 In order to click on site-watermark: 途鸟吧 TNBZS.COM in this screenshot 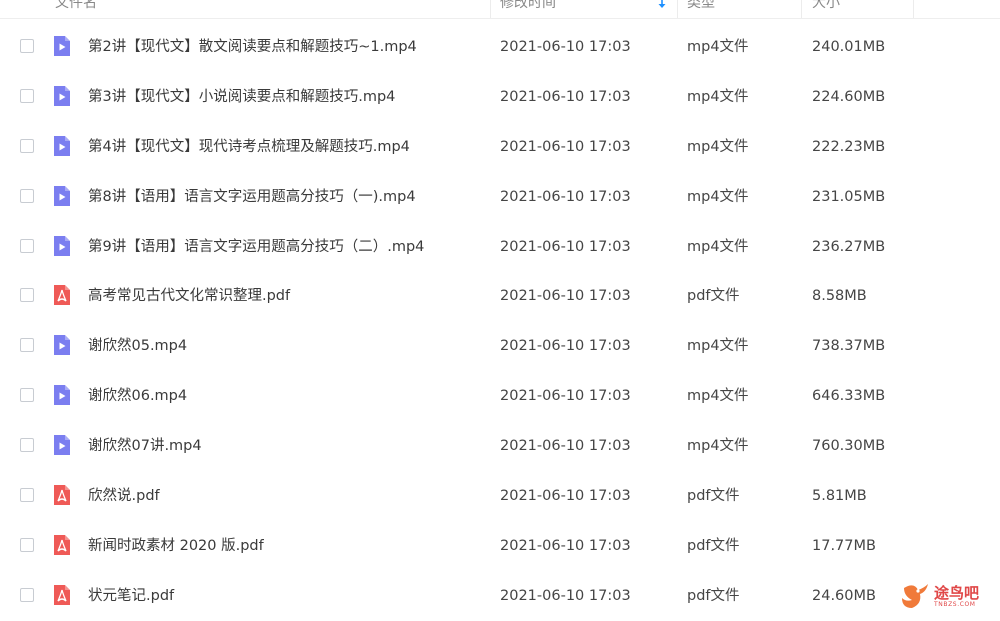, I will do `click(946, 597)`.